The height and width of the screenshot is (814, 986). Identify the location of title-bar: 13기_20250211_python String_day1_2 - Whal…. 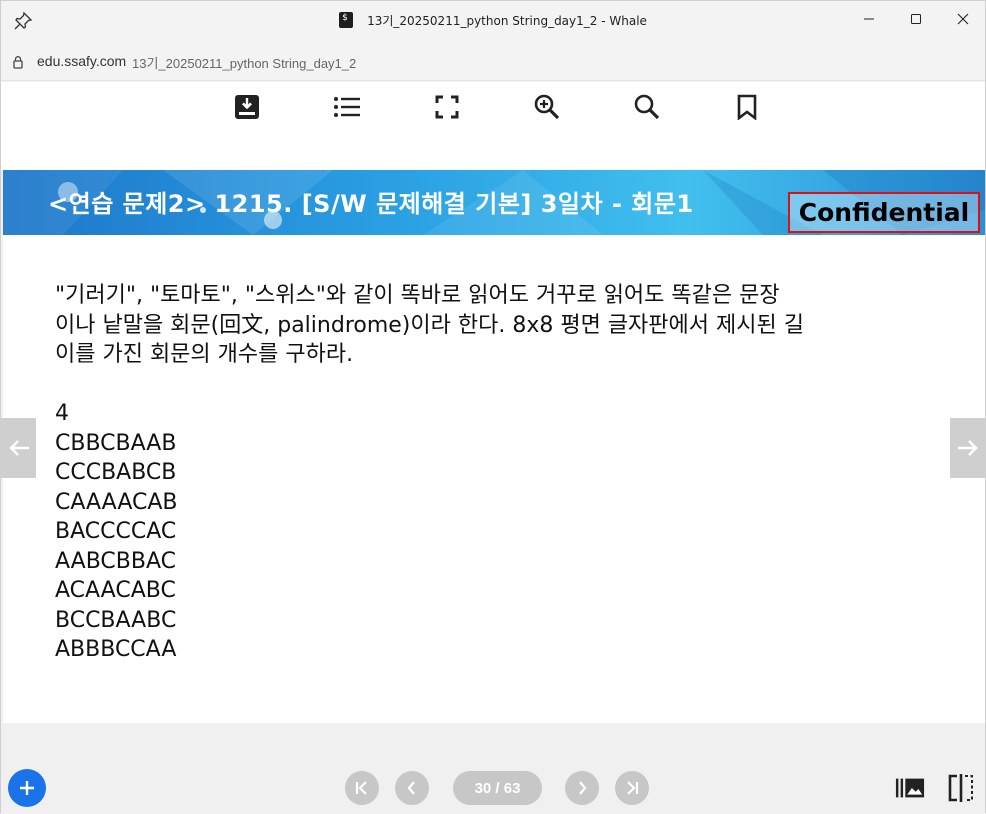
(493, 21).